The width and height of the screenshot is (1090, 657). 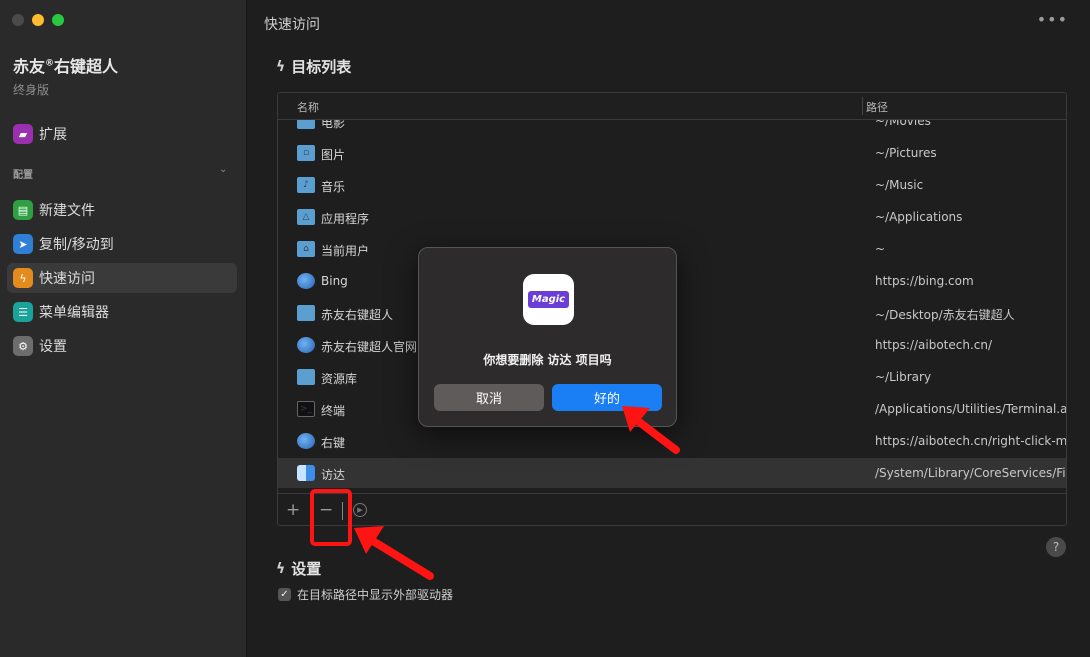 What do you see at coordinates (360, 510) in the screenshot?
I see `play-icon: ▶` at bounding box center [360, 510].